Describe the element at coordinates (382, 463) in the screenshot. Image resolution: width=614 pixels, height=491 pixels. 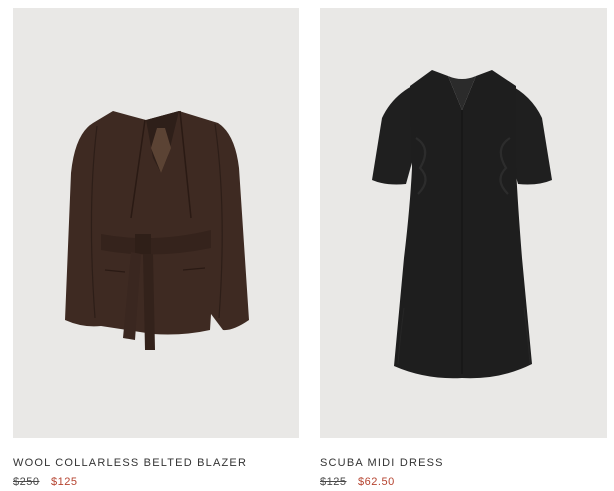
I see `product-name: SCUBA MIDI DRESS` at that location.